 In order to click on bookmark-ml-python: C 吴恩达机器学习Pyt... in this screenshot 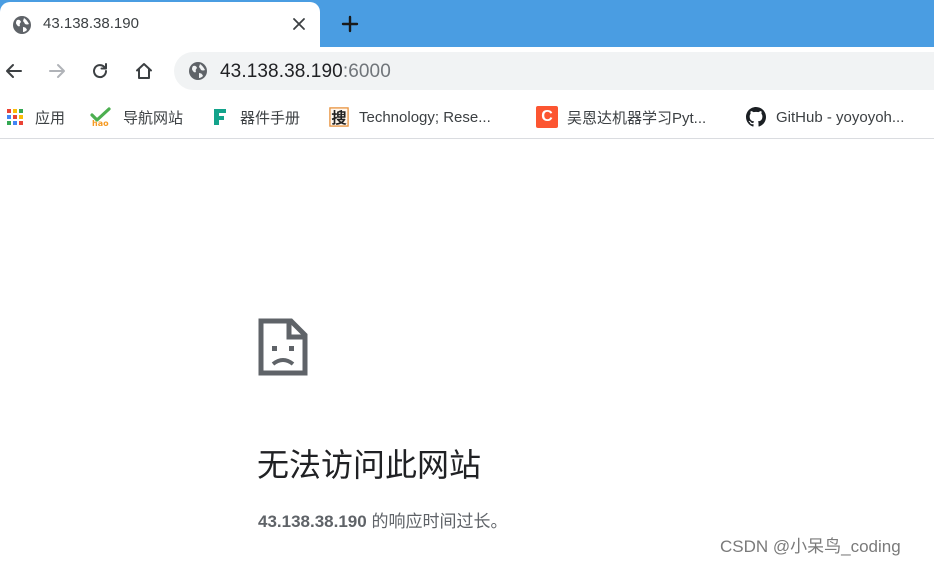, I will do `click(621, 117)`.